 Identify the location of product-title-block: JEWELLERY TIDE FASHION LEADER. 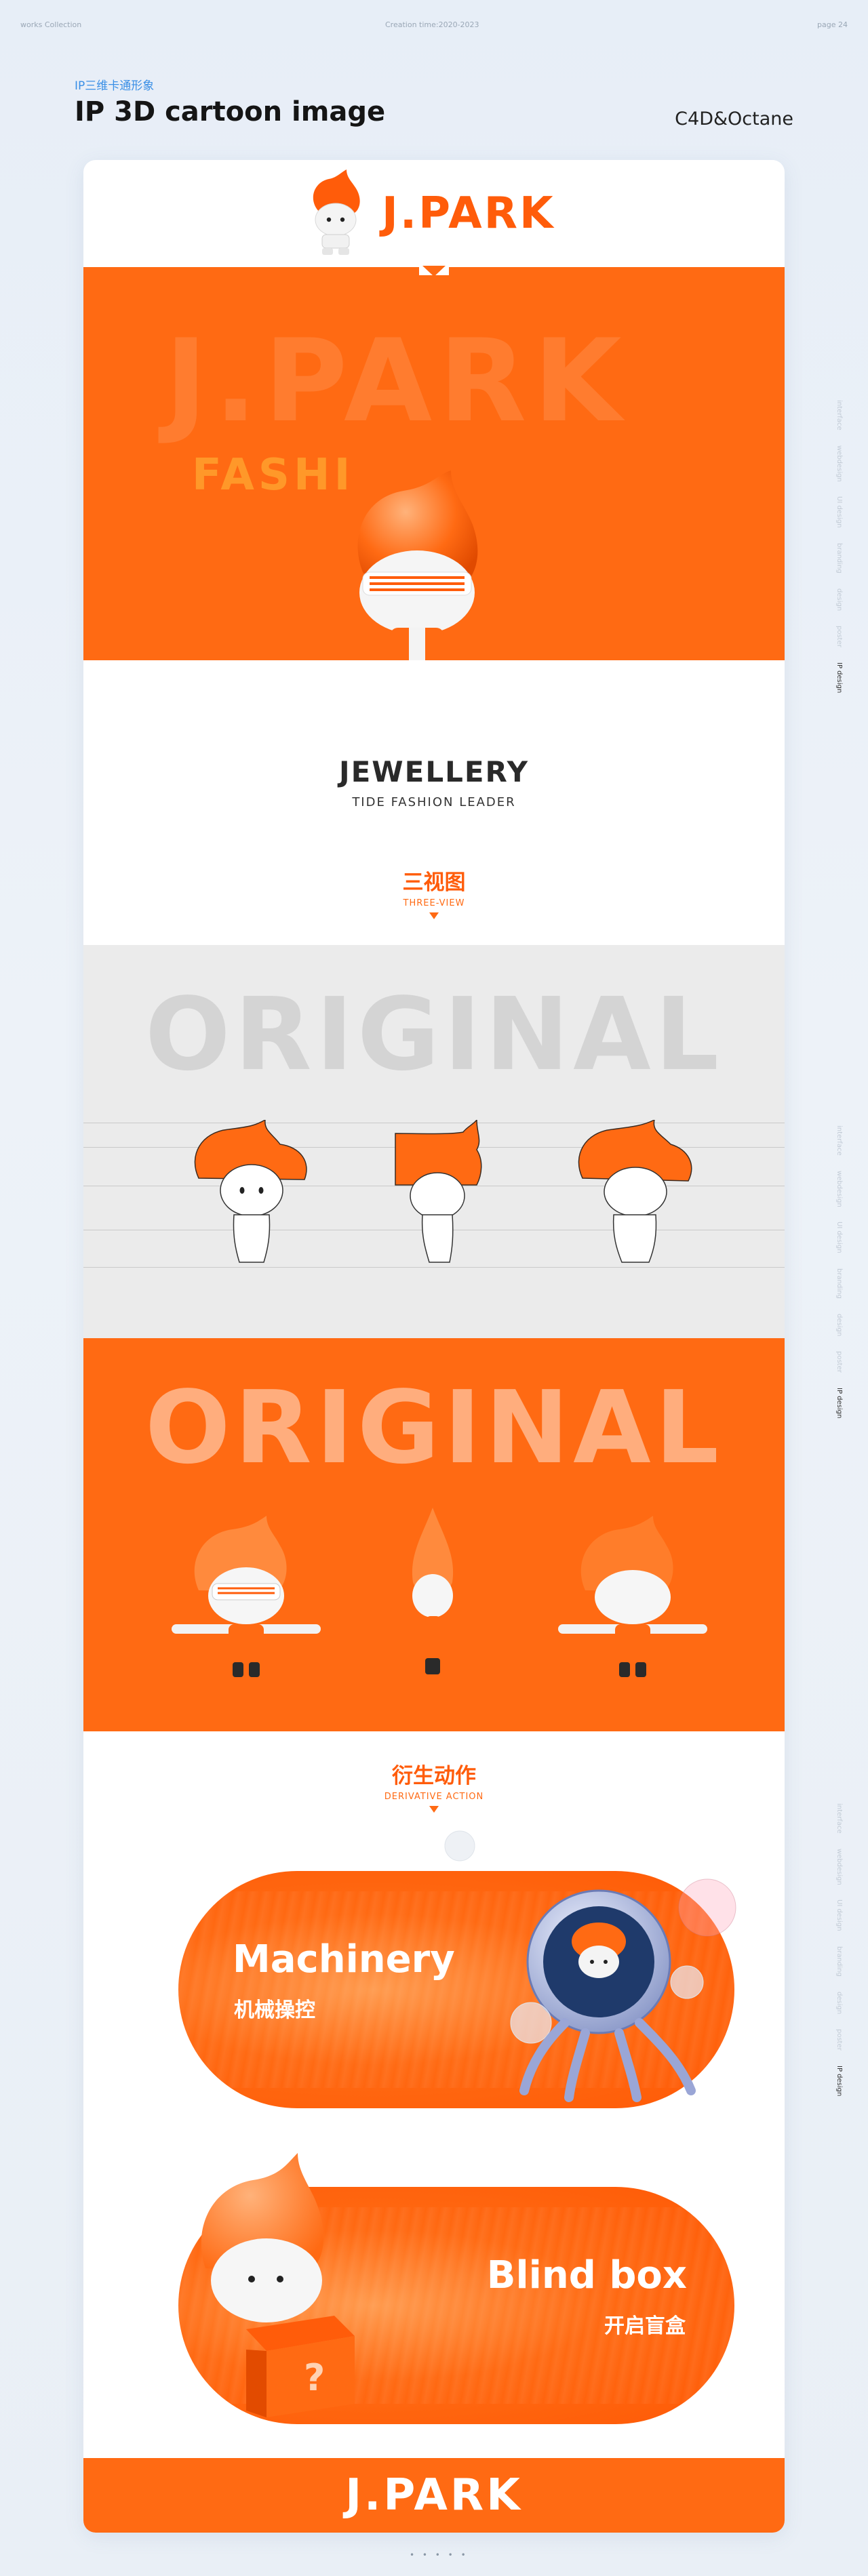
(434, 782).